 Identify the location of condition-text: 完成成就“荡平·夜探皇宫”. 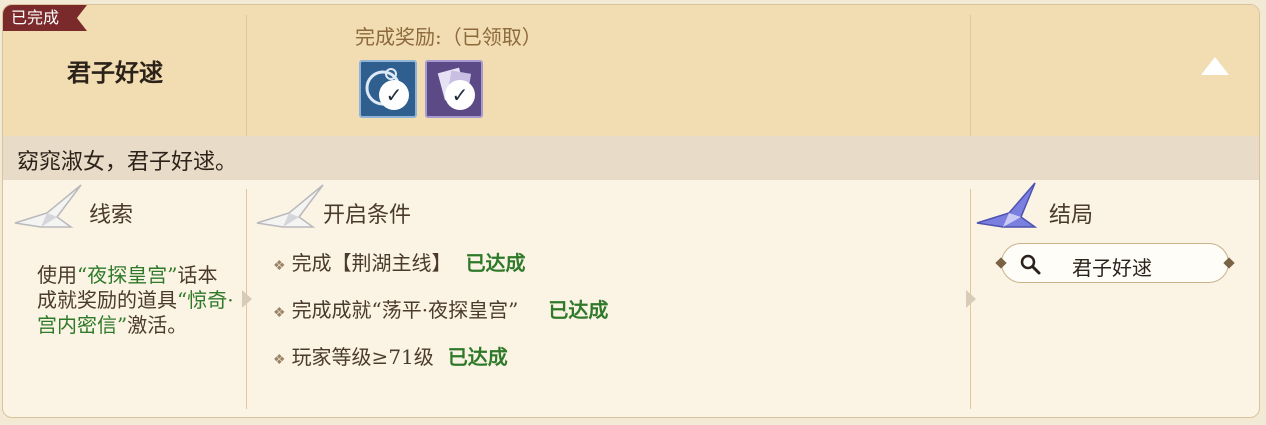
(405, 310).